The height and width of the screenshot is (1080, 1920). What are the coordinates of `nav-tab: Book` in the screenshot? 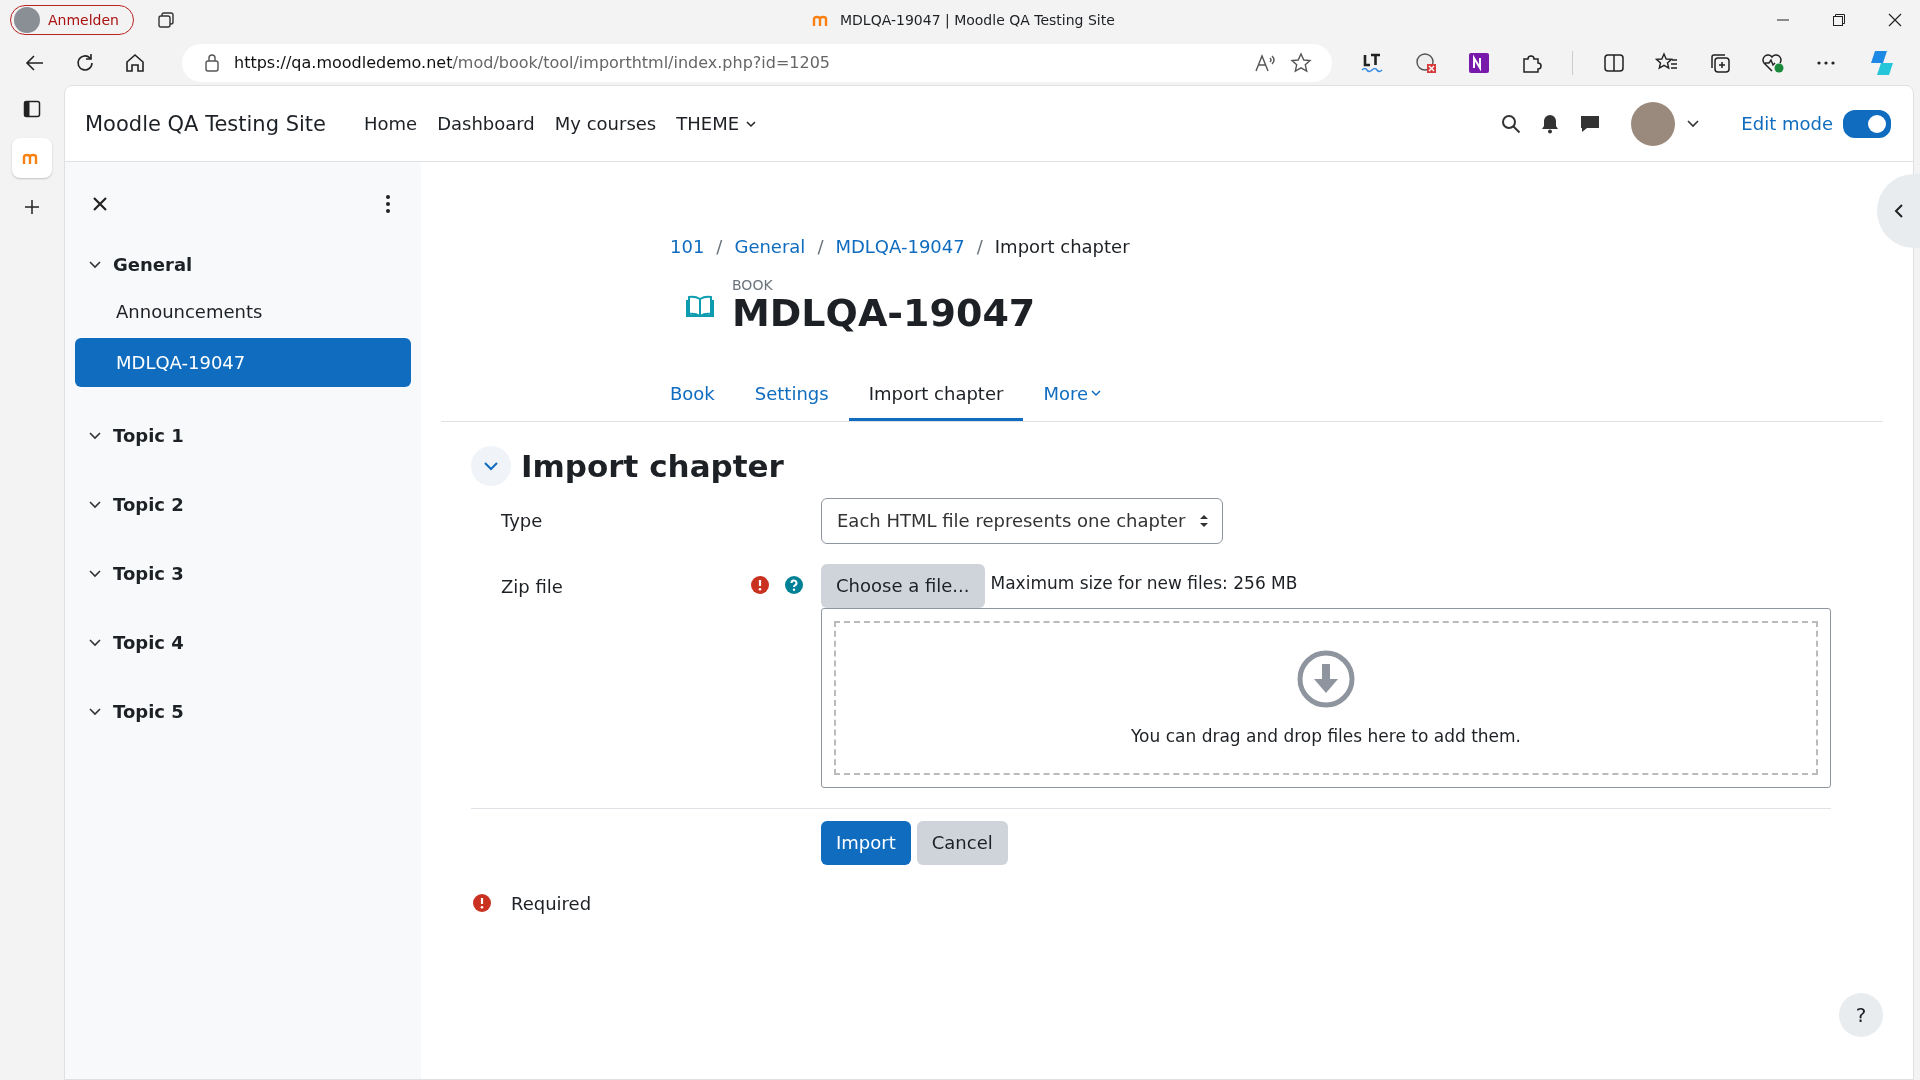 It's located at (692, 394).